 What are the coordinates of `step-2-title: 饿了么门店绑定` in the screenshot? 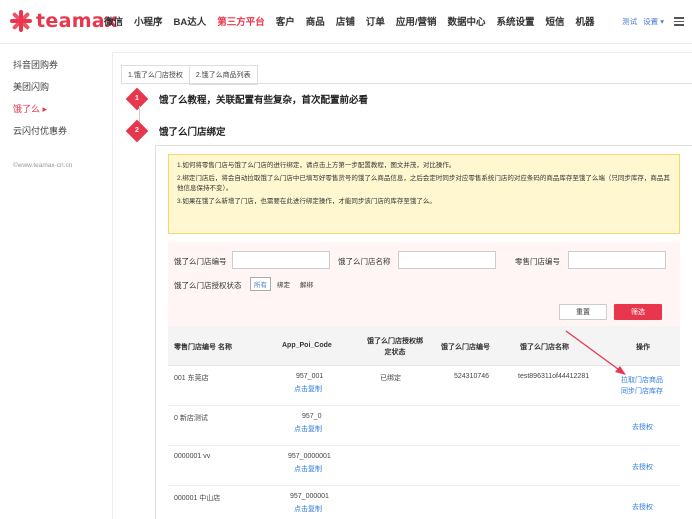 It's located at (192, 132).